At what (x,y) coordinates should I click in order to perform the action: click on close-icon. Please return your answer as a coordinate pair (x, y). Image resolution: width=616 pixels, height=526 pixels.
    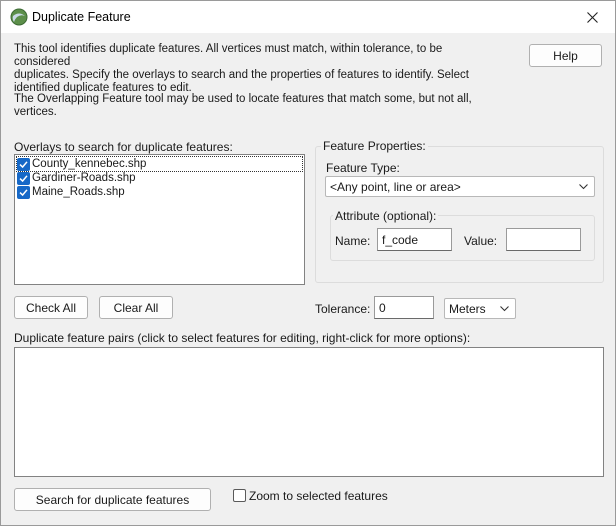
    Looking at the image, I should click on (592, 17).